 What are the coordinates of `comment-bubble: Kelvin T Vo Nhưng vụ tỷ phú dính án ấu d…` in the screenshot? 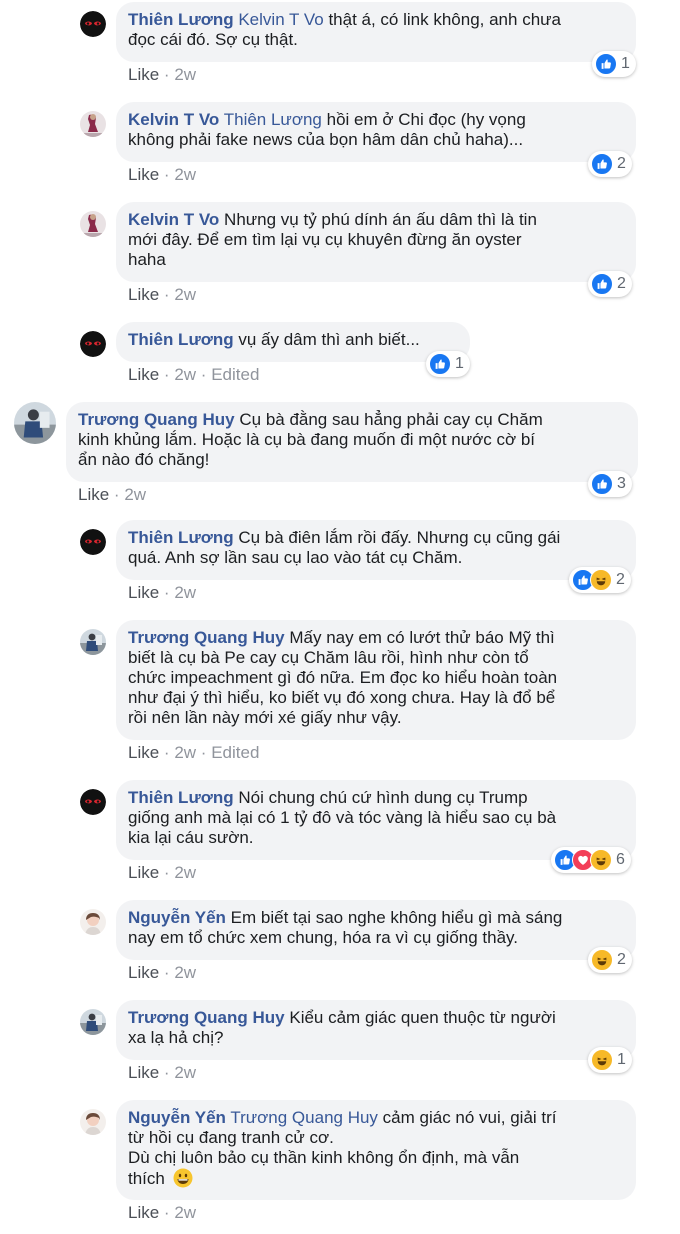 It's located at (376, 242).